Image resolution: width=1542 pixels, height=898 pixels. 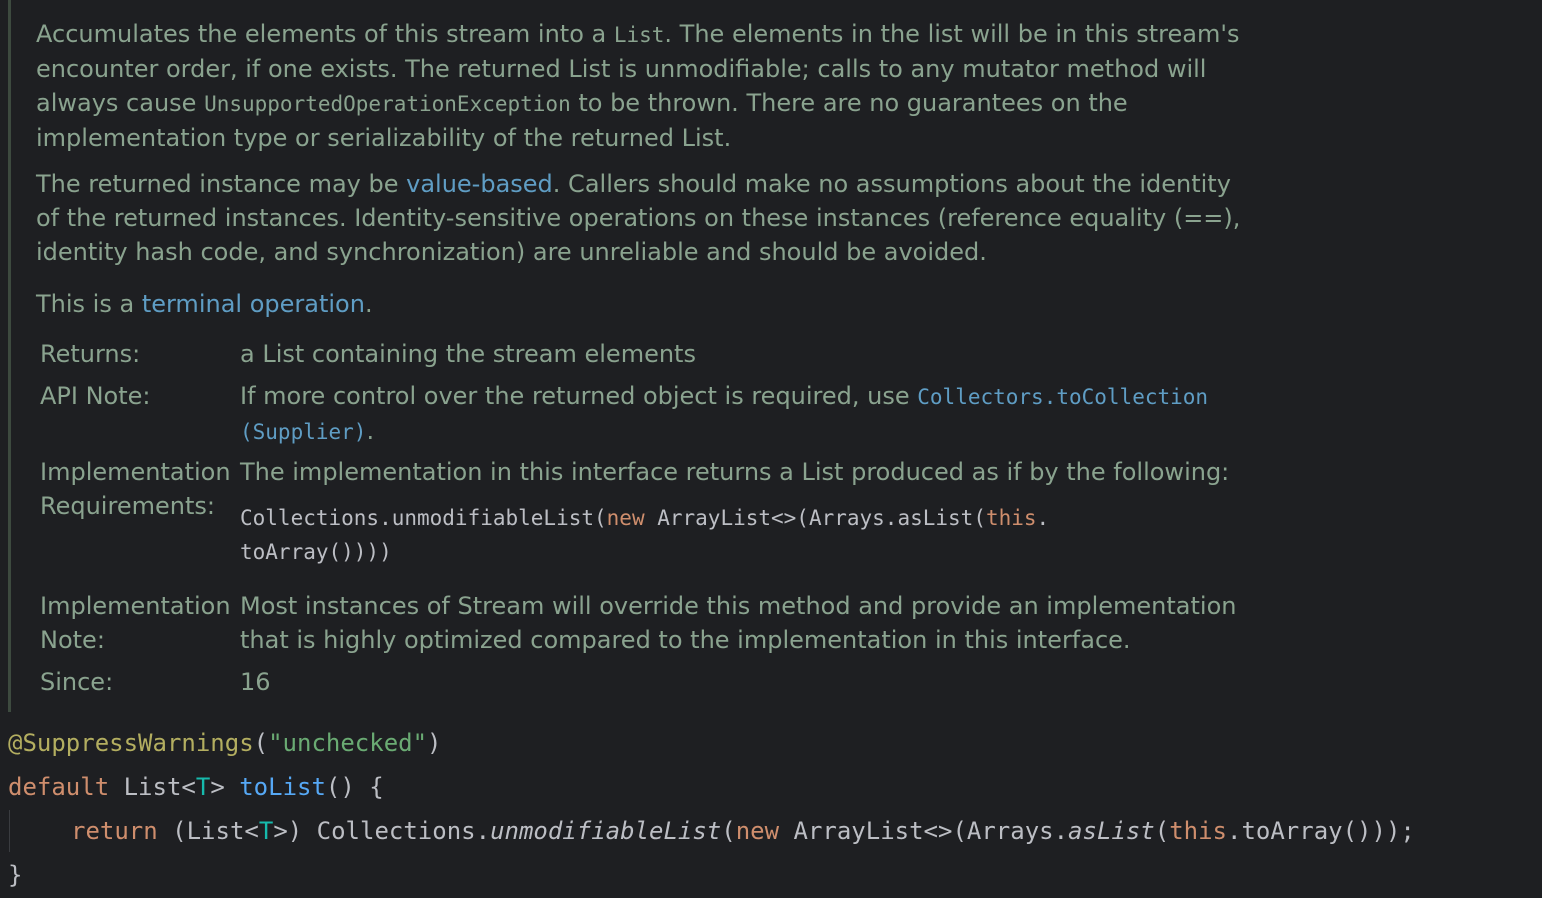 What do you see at coordinates (1111, 831) in the screenshot?
I see `static-call-aslist: asList` at bounding box center [1111, 831].